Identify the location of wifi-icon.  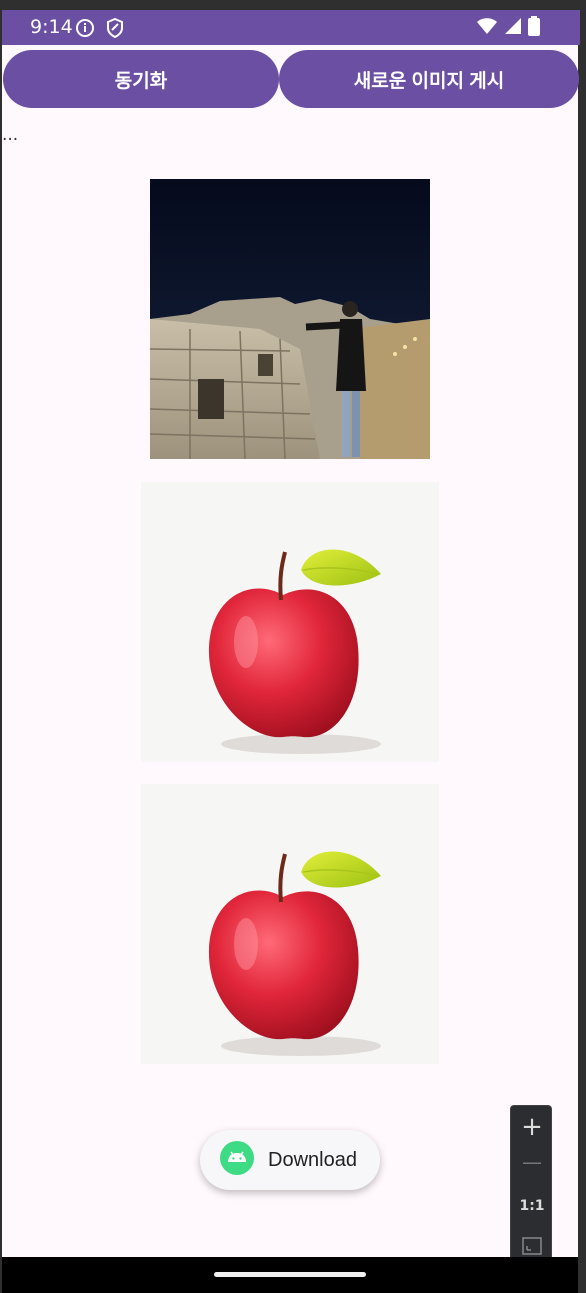
(487, 28).